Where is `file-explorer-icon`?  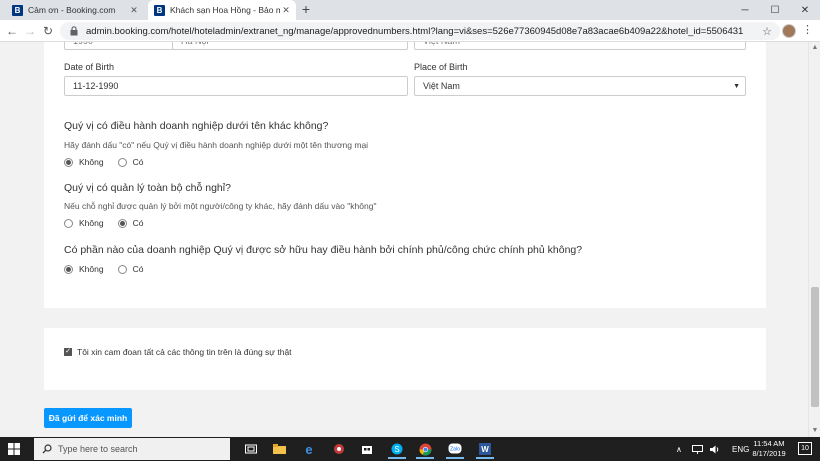
file-explorer-icon is located at coordinates (279, 449).